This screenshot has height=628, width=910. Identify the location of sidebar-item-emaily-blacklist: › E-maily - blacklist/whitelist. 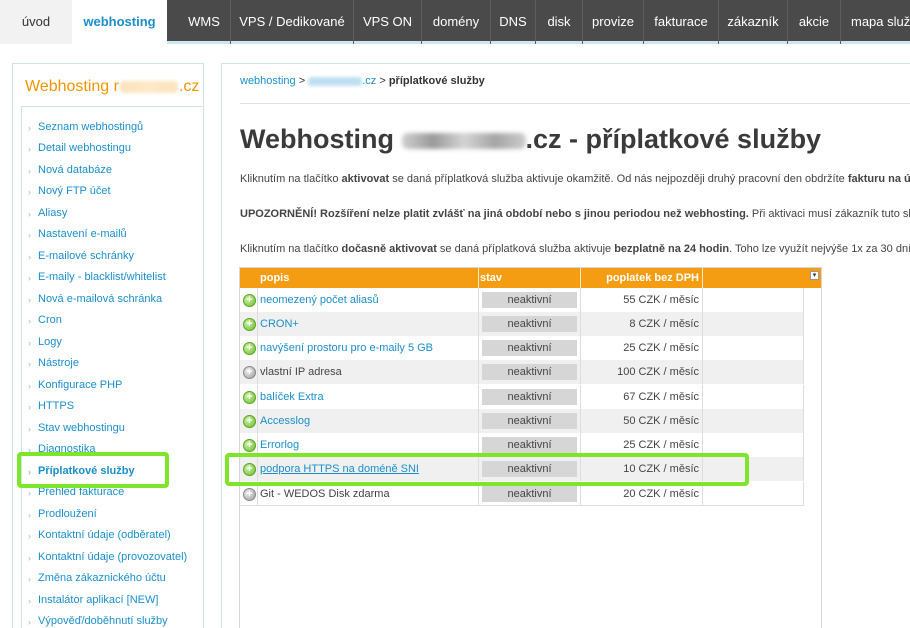
(97, 277).